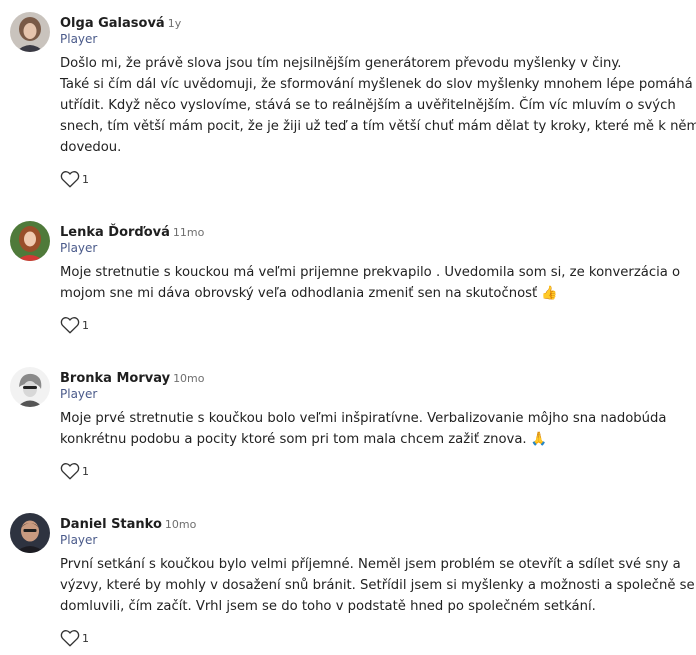  I want to click on author-name: Bronka Morvay, so click(115, 378).